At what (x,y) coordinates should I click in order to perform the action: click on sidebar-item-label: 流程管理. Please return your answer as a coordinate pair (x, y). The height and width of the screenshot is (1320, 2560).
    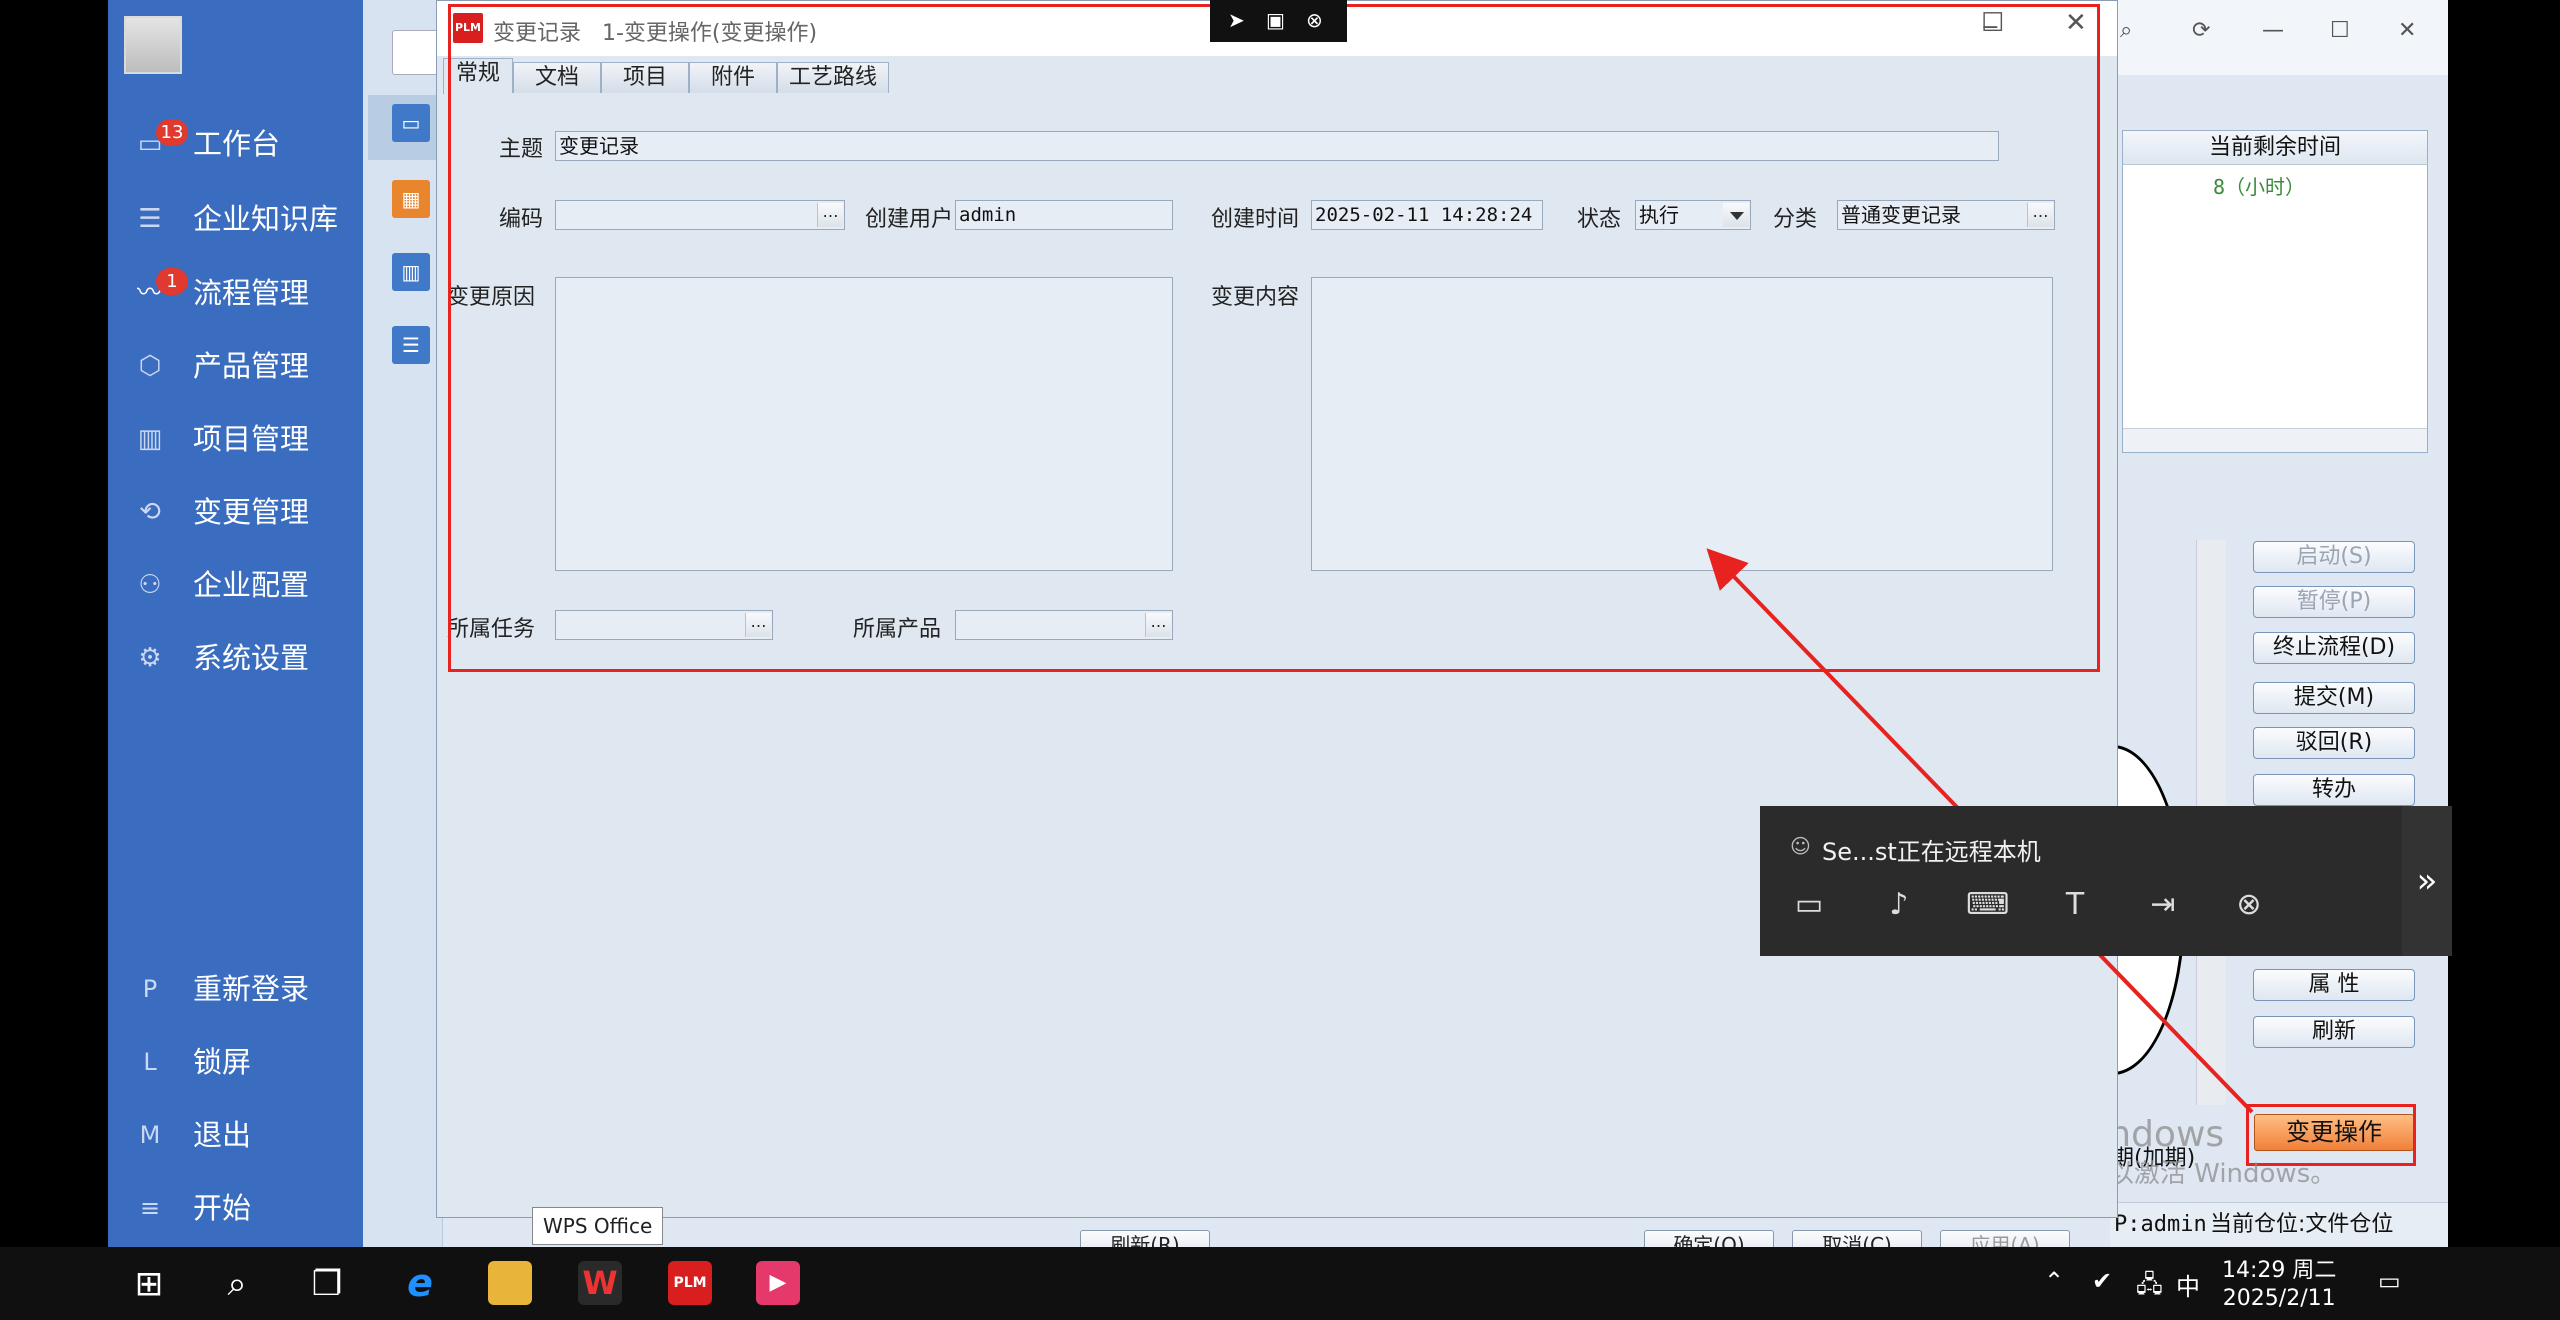
    Looking at the image, I should click on (251, 293).